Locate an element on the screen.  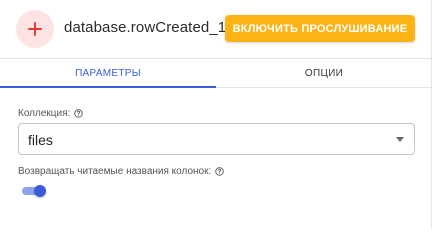
enable-listening-button: ВКЛЮЧИТЬ ПРОСЛУШИВАНИЕ is located at coordinates (320, 28).